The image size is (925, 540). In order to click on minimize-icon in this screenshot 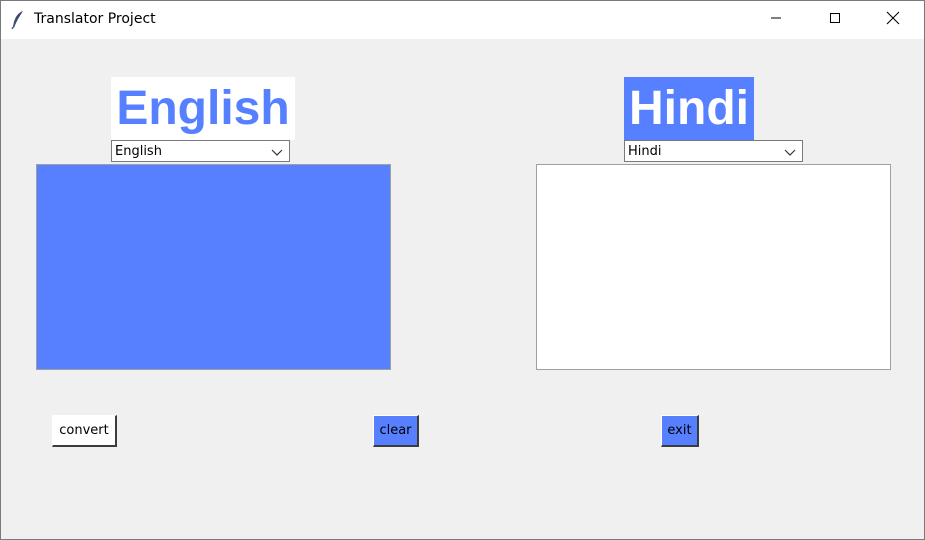, I will do `click(776, 20)`.